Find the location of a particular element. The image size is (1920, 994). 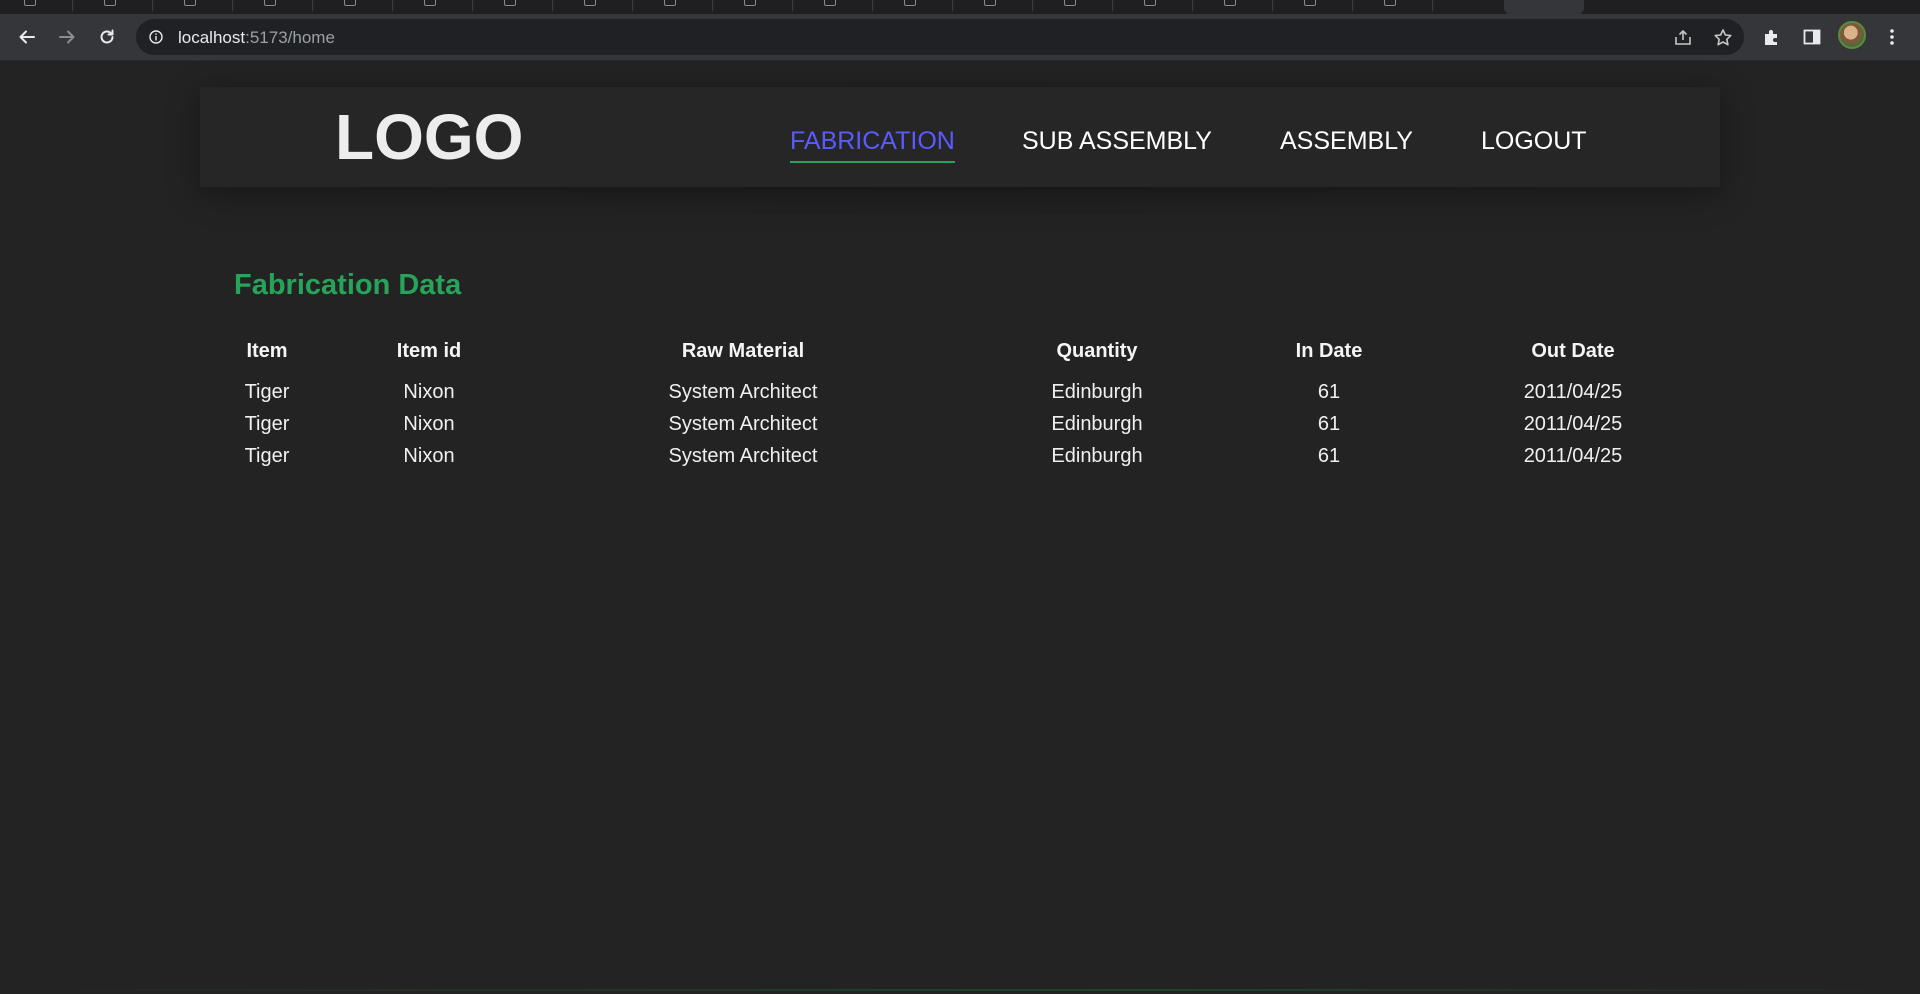

back-button is located at coordinates (27, 37).